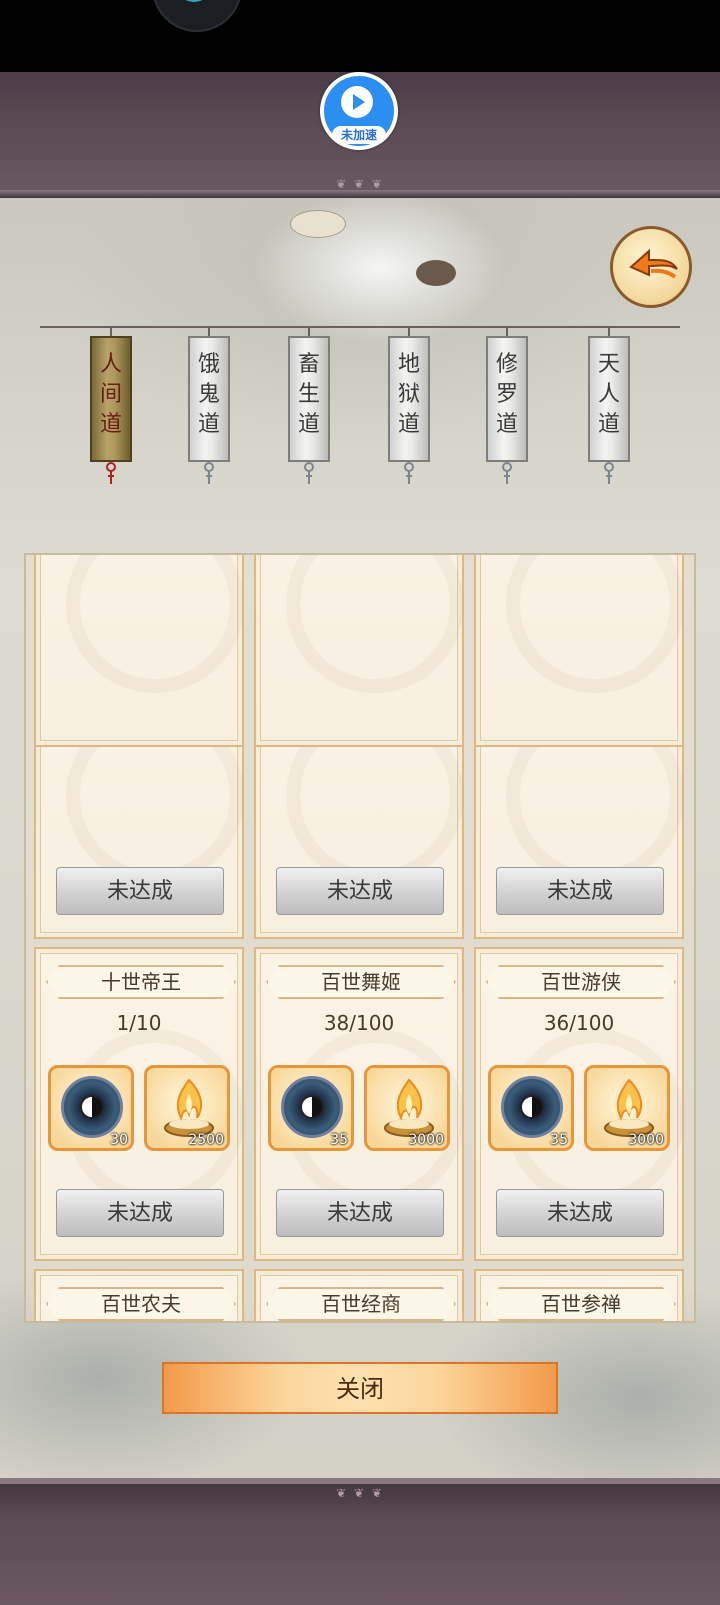  What do you see at coordinates (208, 394) in the screenshot?
I see `tab-label: 饿鬼道` at bounding box center [208, 394].